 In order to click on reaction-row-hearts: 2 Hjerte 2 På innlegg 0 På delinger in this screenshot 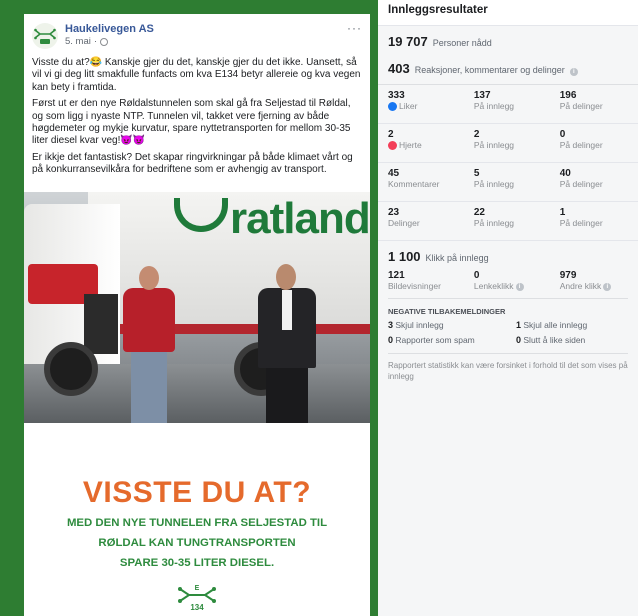, I will do `click(508, 143)`.